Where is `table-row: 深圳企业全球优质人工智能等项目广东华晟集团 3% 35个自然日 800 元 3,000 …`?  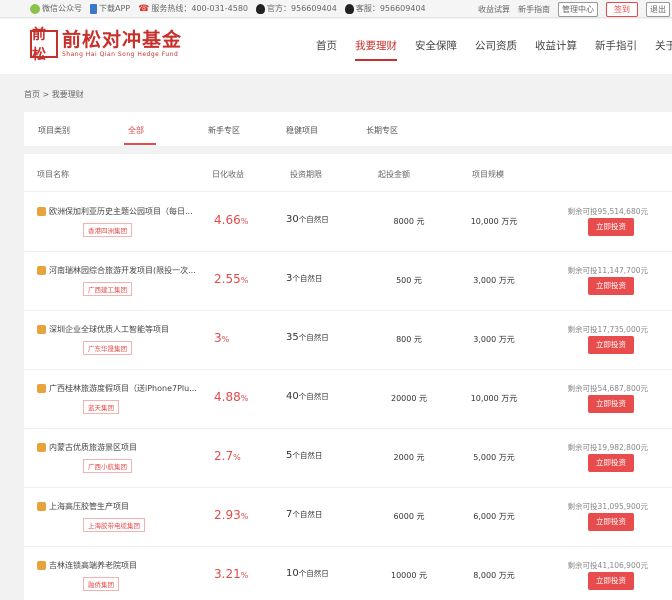 table-row: 深圳企业全球优质人工智能等项目广东华晟集团 3% 35个自然日 800 元 3,000 … is located at coordinates (348, 340).